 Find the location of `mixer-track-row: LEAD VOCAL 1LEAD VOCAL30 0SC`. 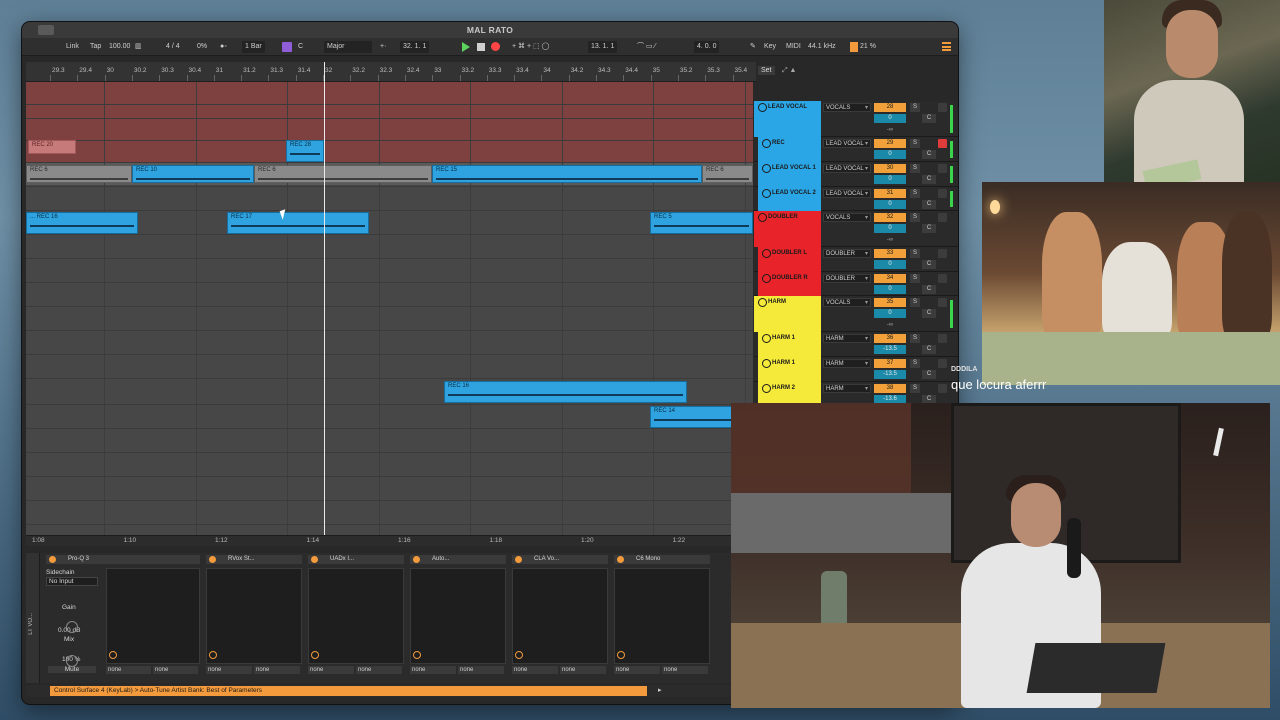

mixer-track-row: LEAD VOCAL 1LEAD VOCAL30 0SC is located at coordinates (856, 174).